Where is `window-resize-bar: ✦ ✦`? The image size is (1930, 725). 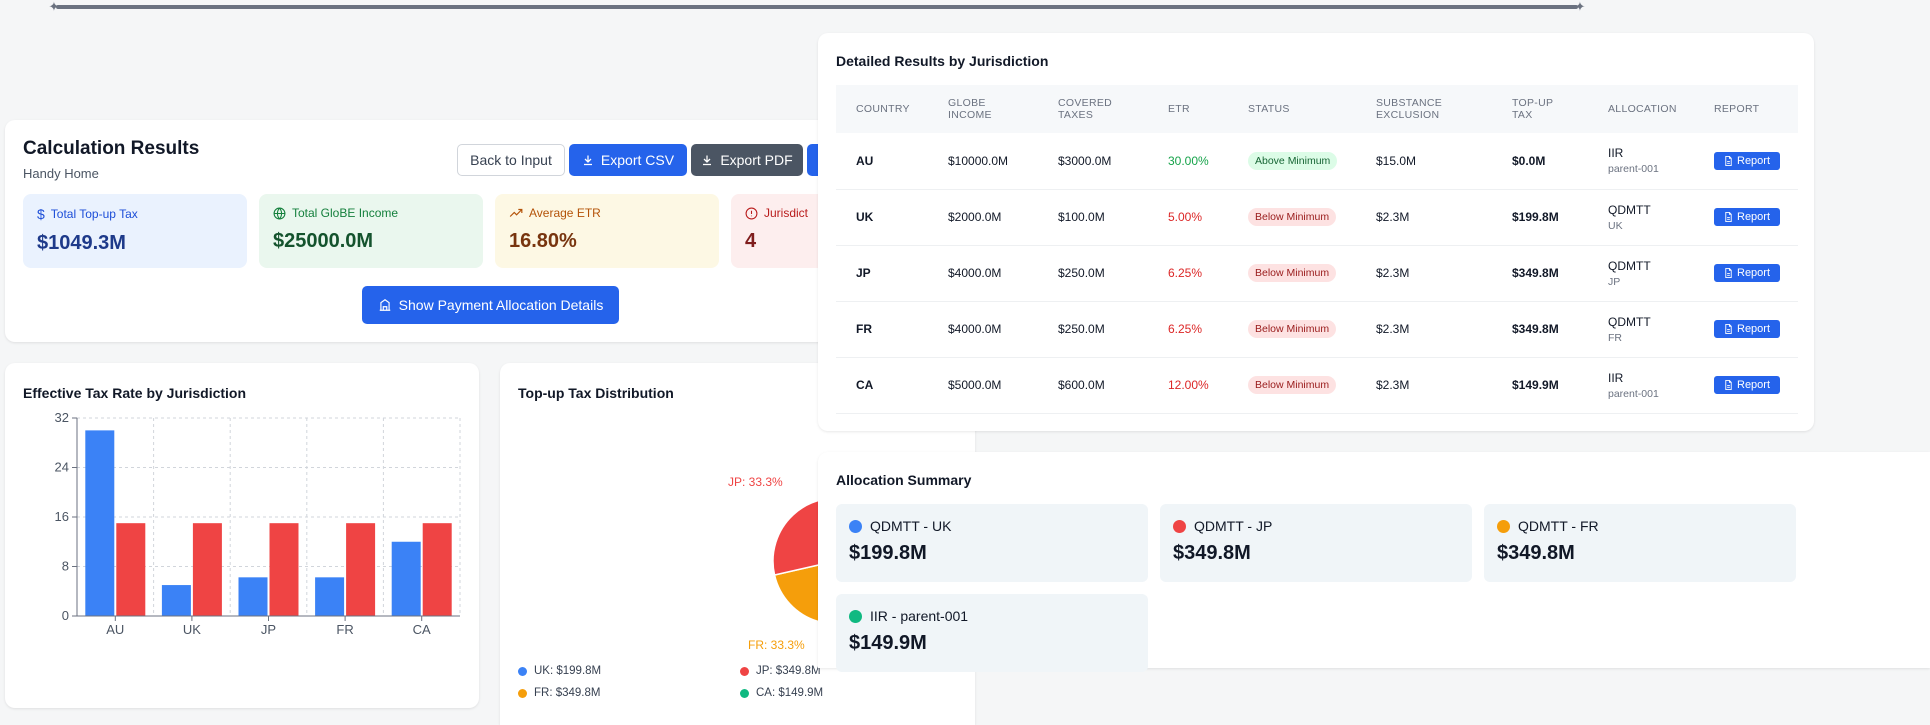
window-resize-bar: ✦ ✦ is located at coordinates (817, 7).